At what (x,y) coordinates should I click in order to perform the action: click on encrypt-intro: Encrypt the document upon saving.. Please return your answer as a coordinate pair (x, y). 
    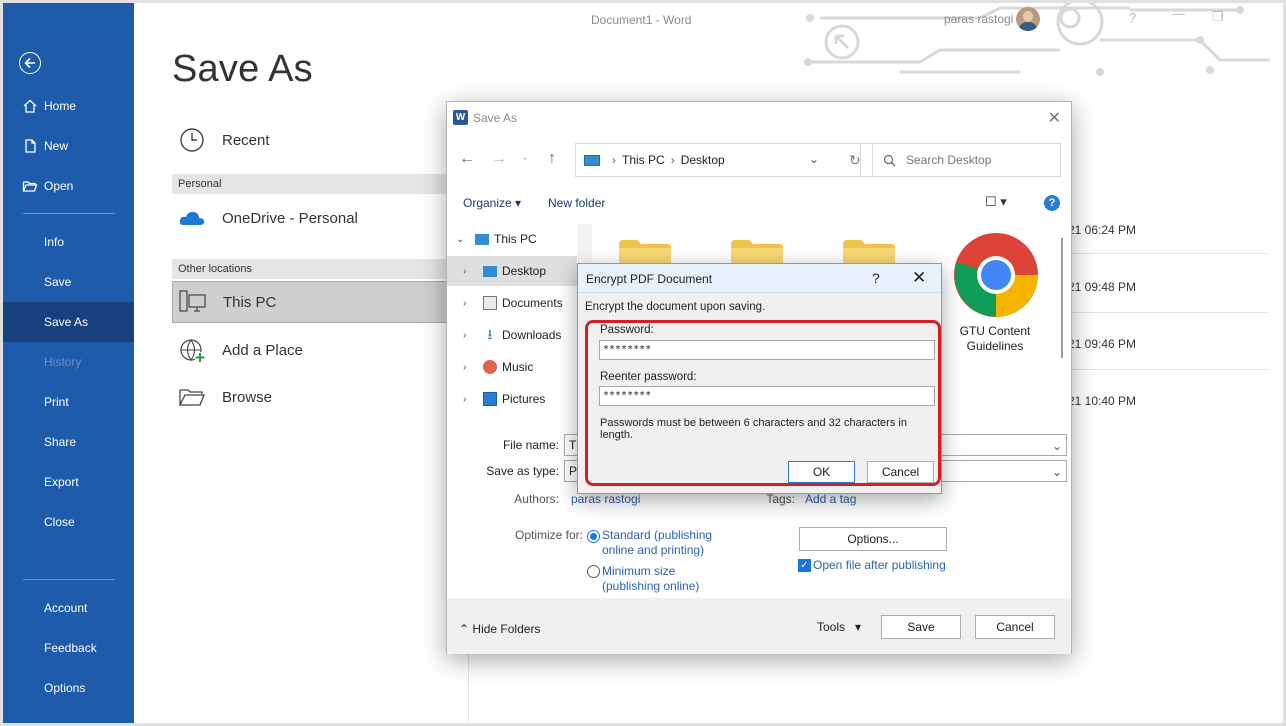
    Looking at the image, I should click on (675, 307).